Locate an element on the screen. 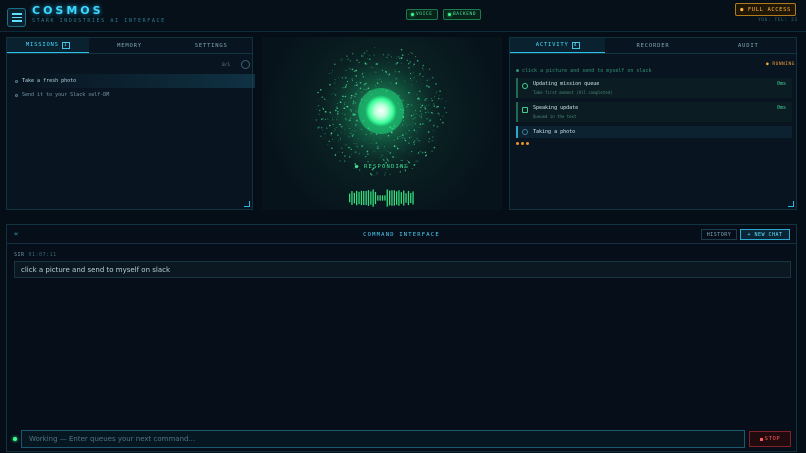 This screenshot has height=453, width=806. new-chat-button: + NEW CHAT is located at coordinates (765, 234).